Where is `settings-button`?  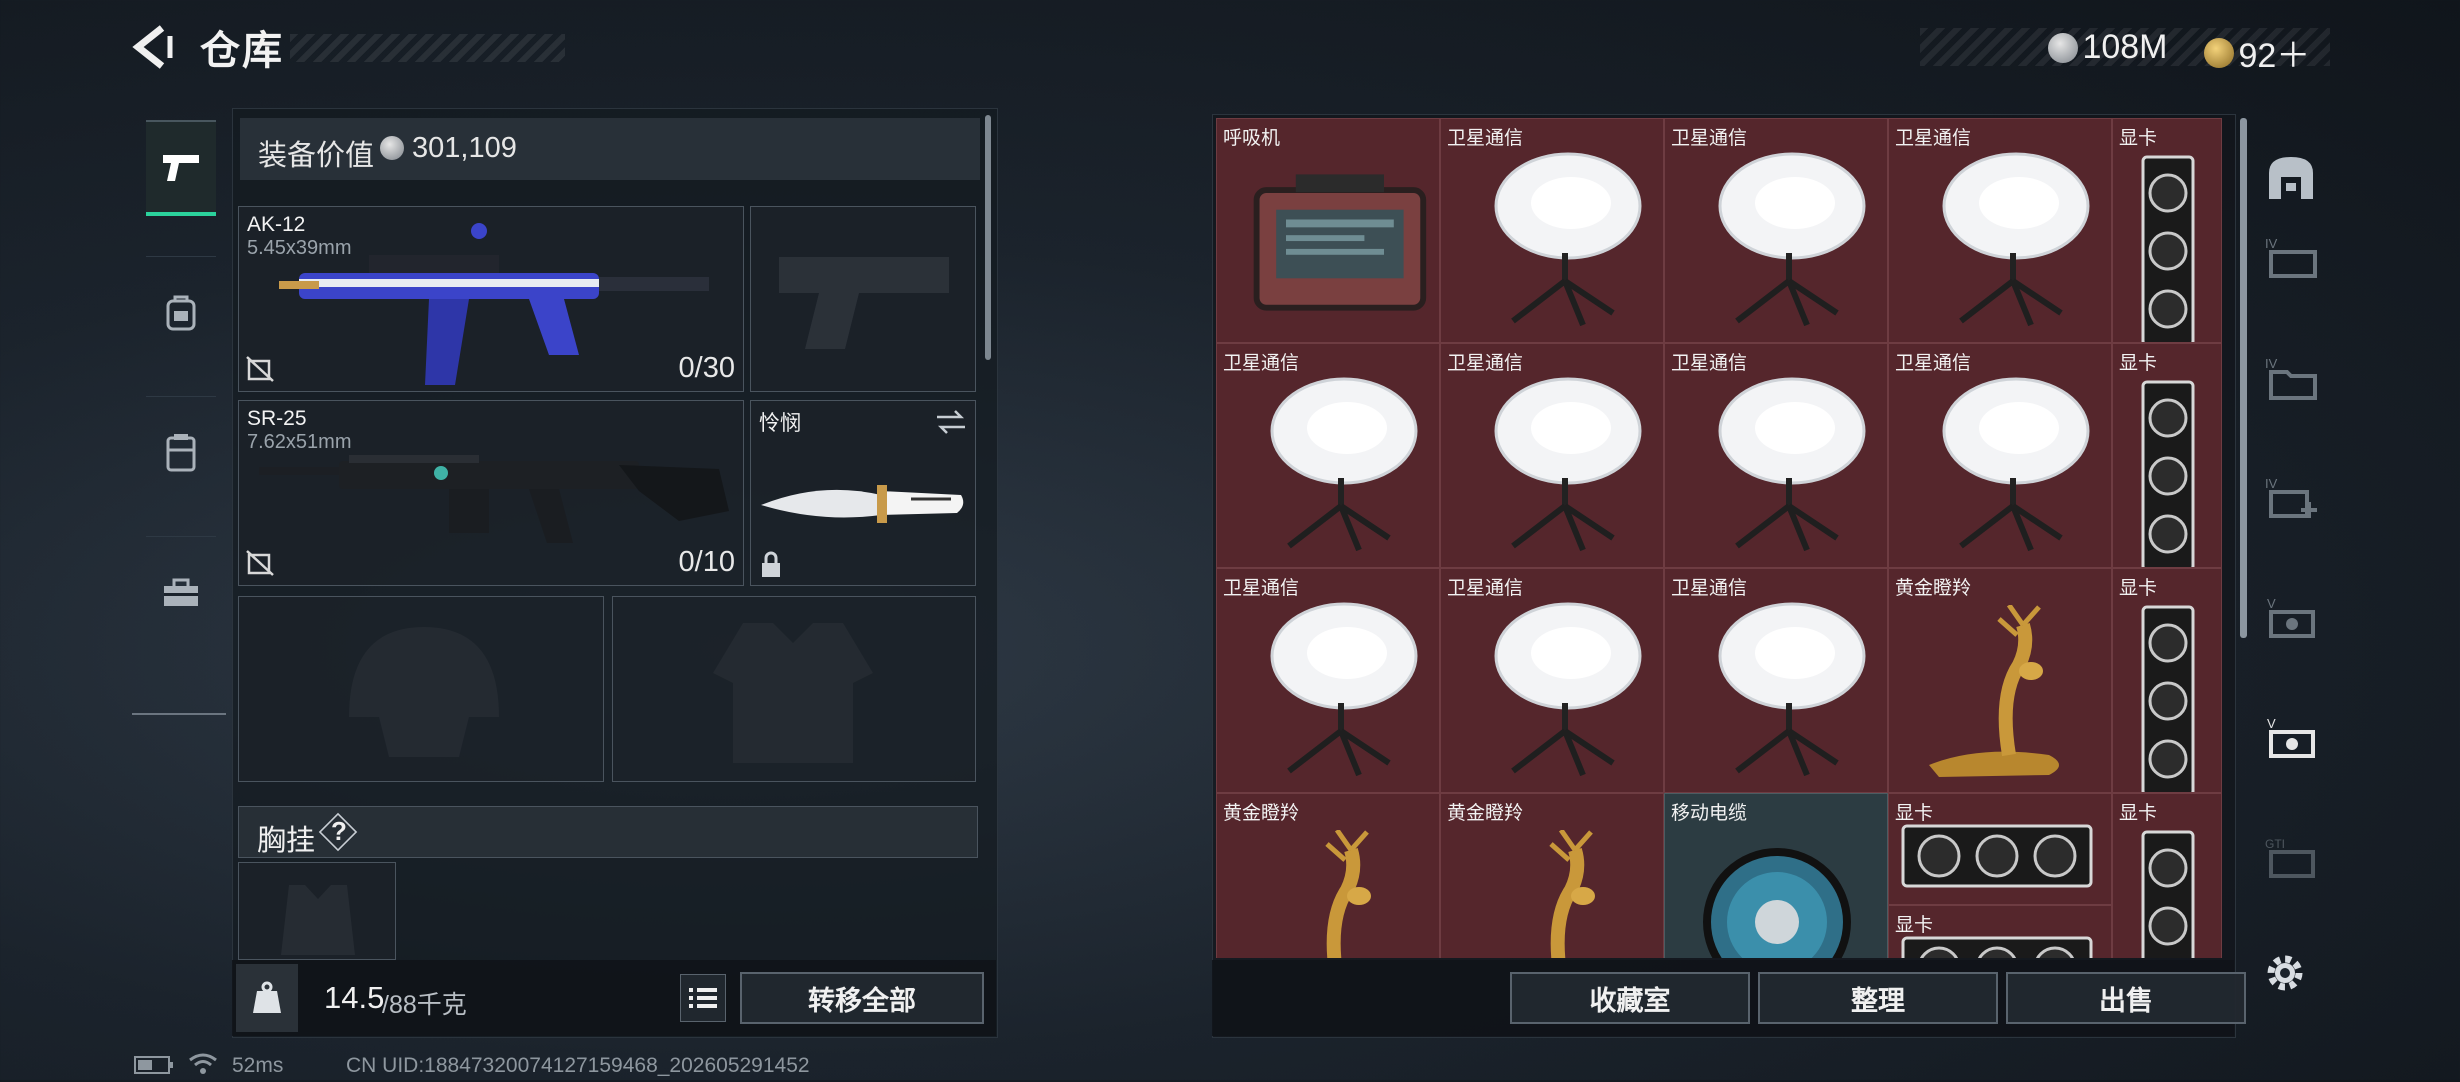 settings-button is located at coordinates (2287, 975).